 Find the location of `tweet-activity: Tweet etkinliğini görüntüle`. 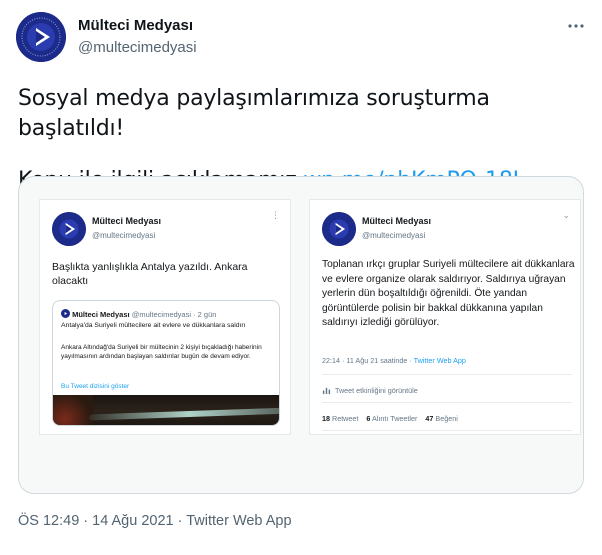

tweet-activity: Tweet etkinliğini görüntüle is located at coordinates (370, 390).